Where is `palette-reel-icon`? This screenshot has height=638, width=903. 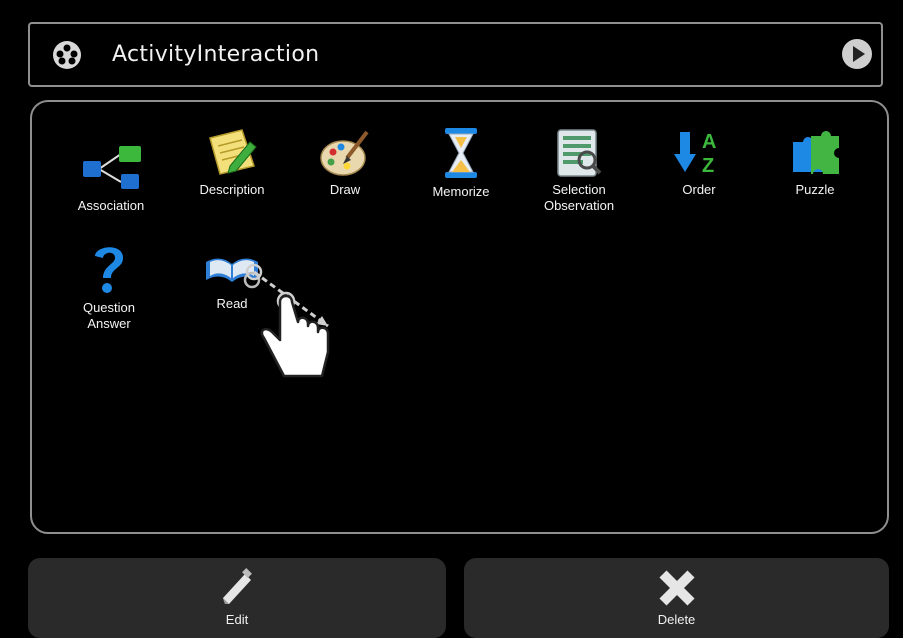
palette-reel-icon is located at coordinates (67, 55).